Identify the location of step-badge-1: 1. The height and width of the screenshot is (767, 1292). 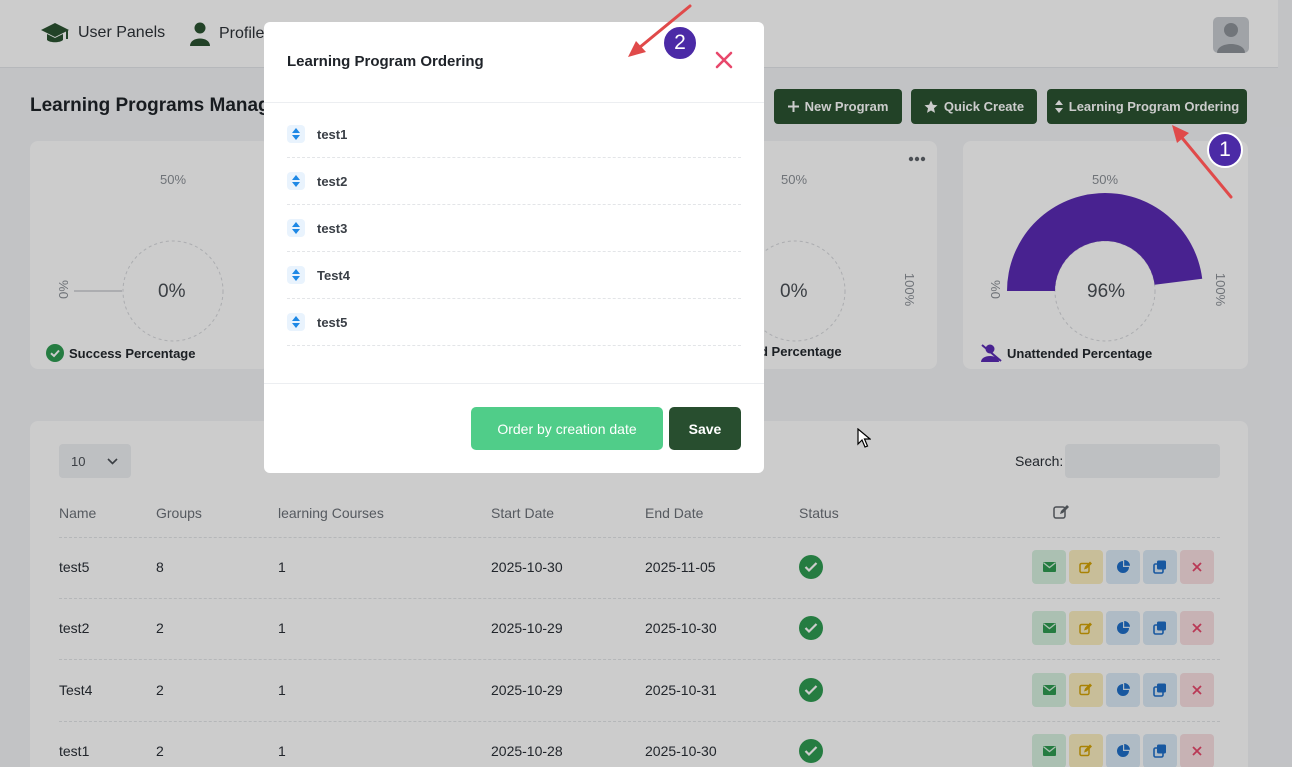
(1225, 150).